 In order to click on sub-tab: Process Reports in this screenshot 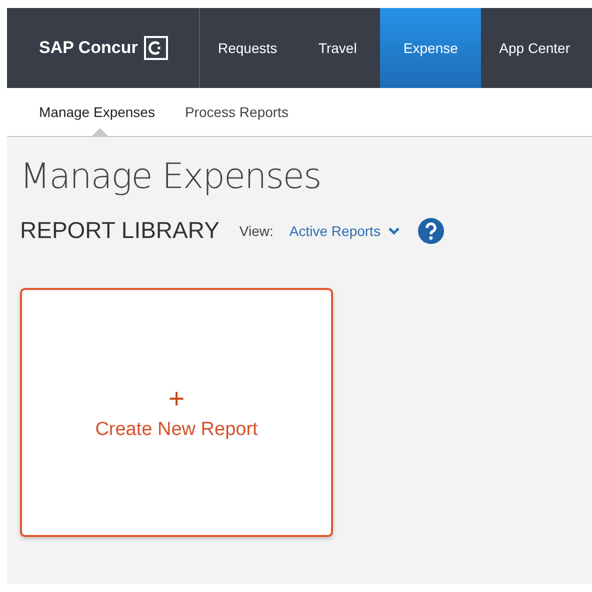, I will do `click(239, 112)`.